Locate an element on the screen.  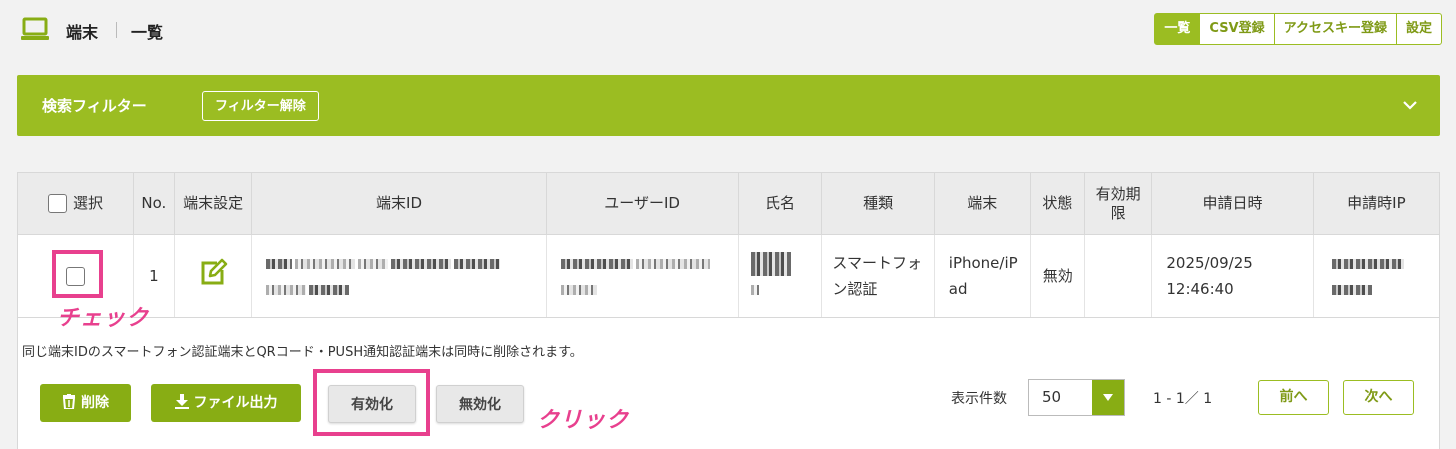
row-user-id is located at coordinates (642, 276).